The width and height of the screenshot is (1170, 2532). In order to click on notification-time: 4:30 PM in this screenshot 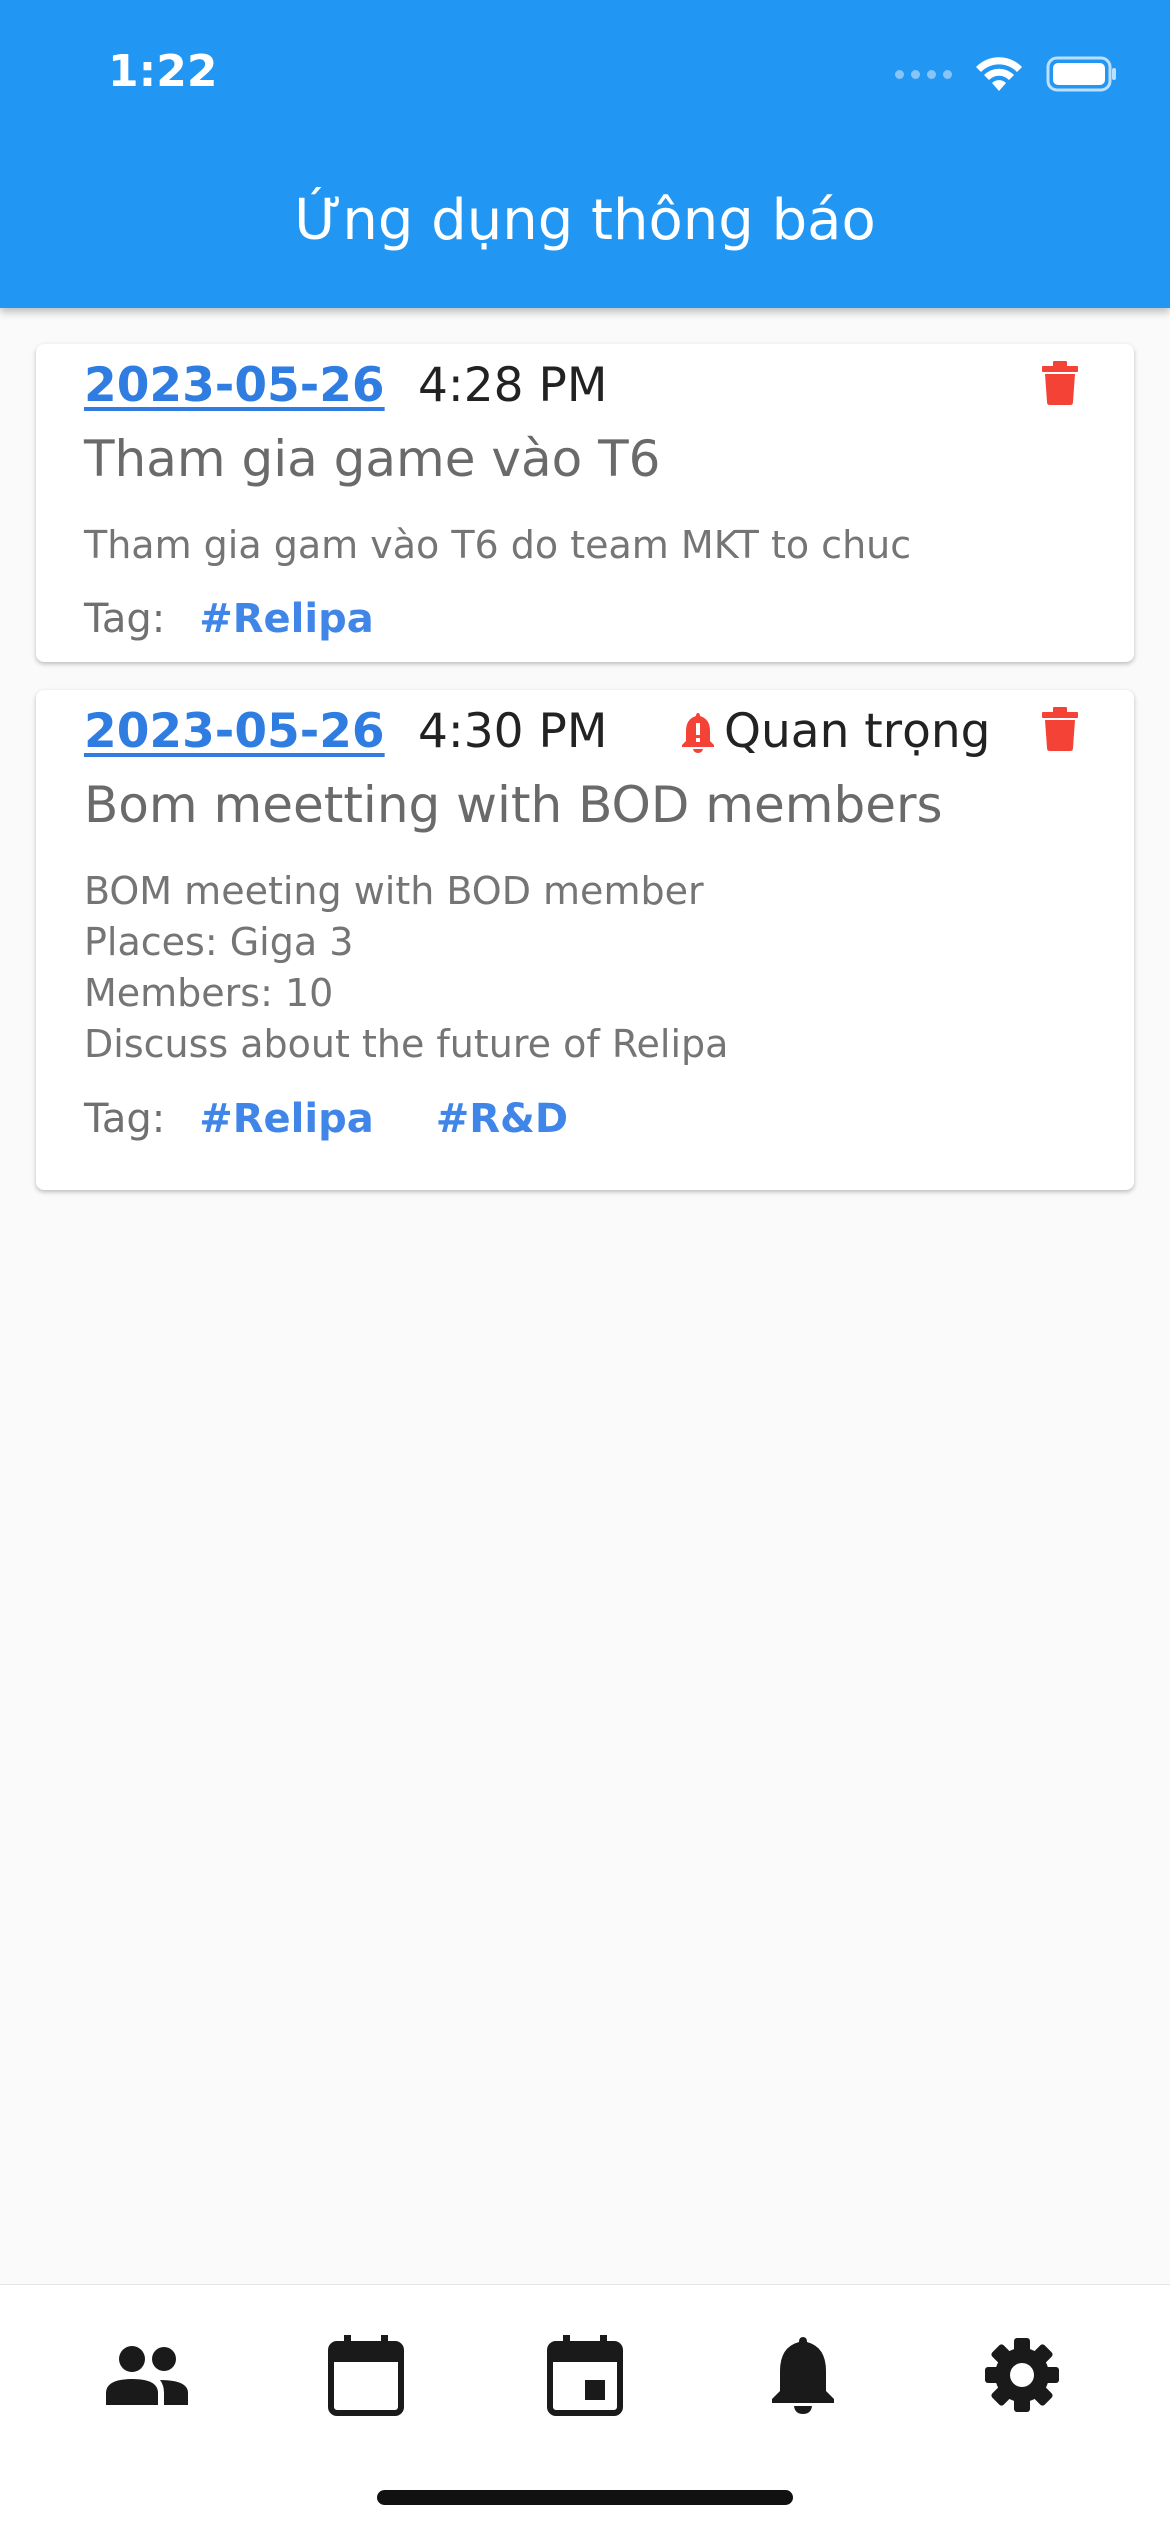, I will do `click(513, 731)`.